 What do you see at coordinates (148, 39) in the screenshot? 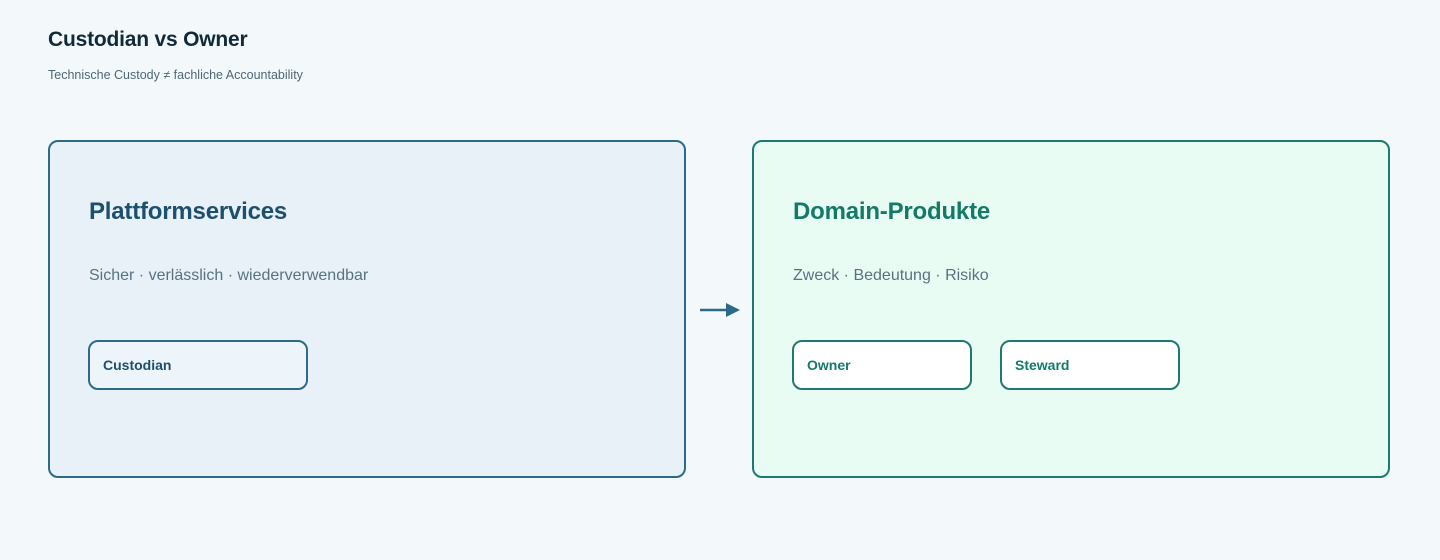
I see `page-title: Custodian vs Owner` at bounding box center [148, 39].